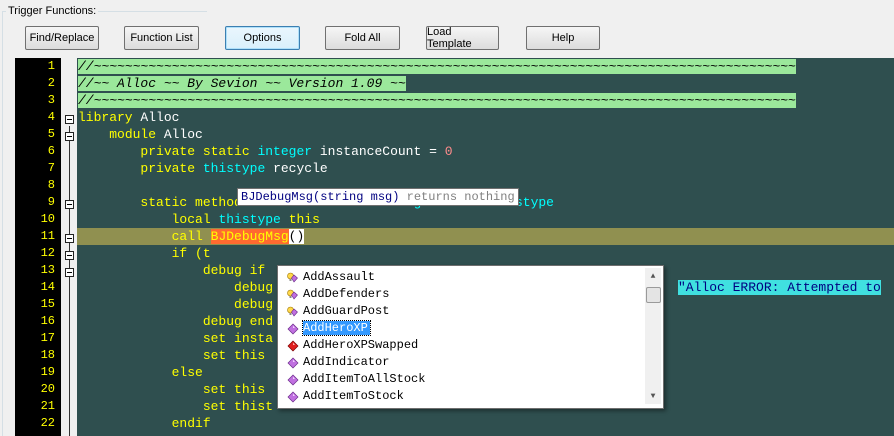  Describe the element at coordinates (254, 304) in the screenshot. I see `code-line-15: debug` at that location.